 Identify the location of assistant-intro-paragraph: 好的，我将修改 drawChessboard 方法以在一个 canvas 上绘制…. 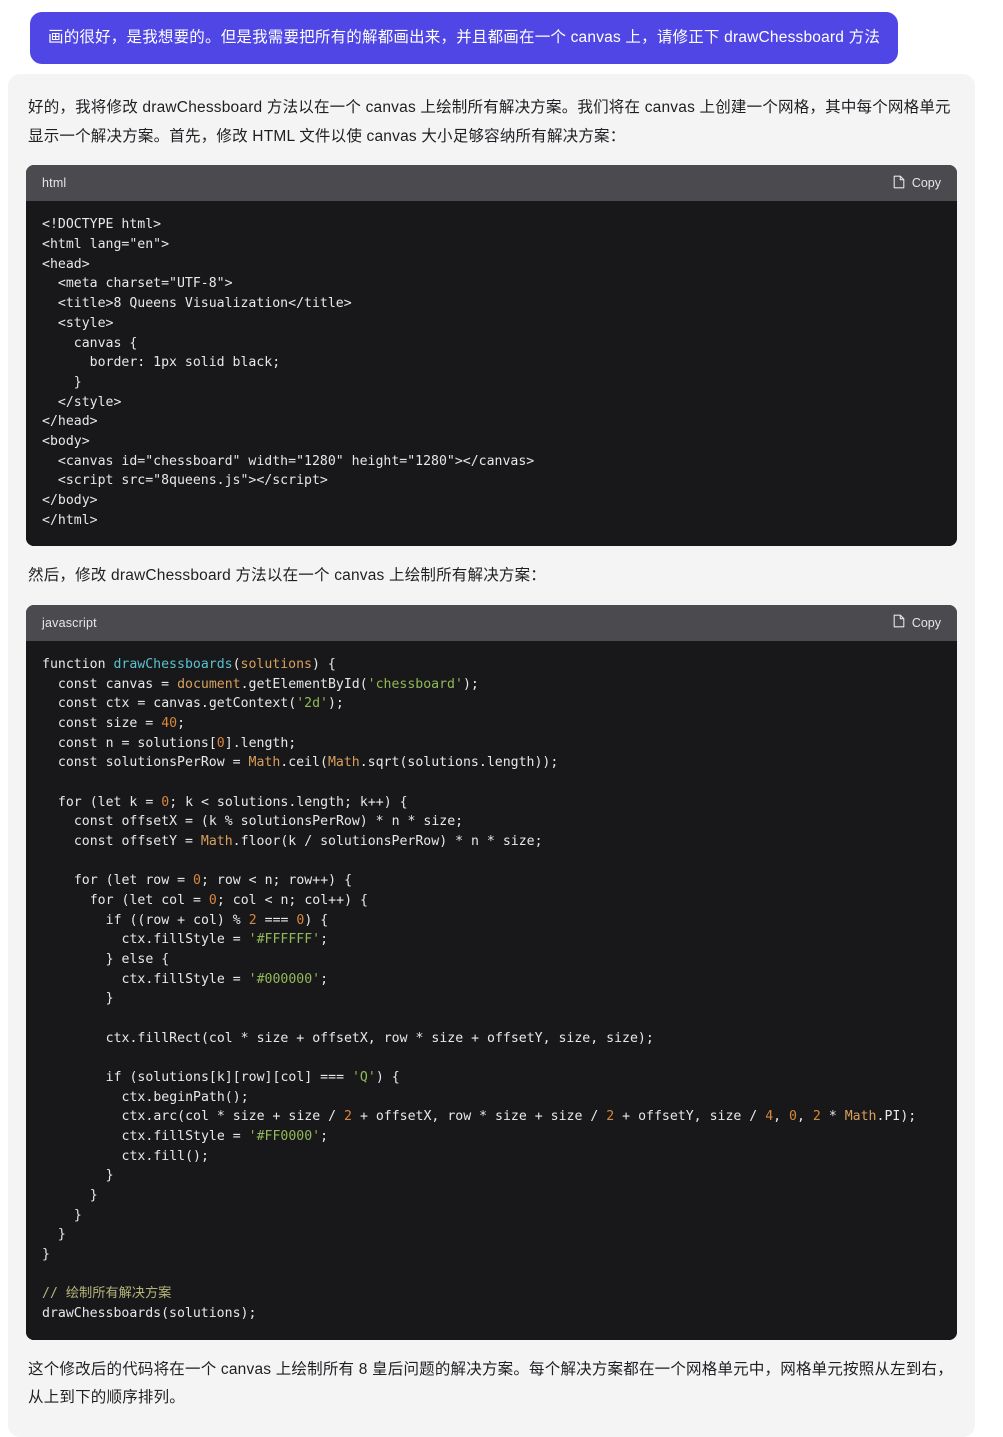
(489, 122).